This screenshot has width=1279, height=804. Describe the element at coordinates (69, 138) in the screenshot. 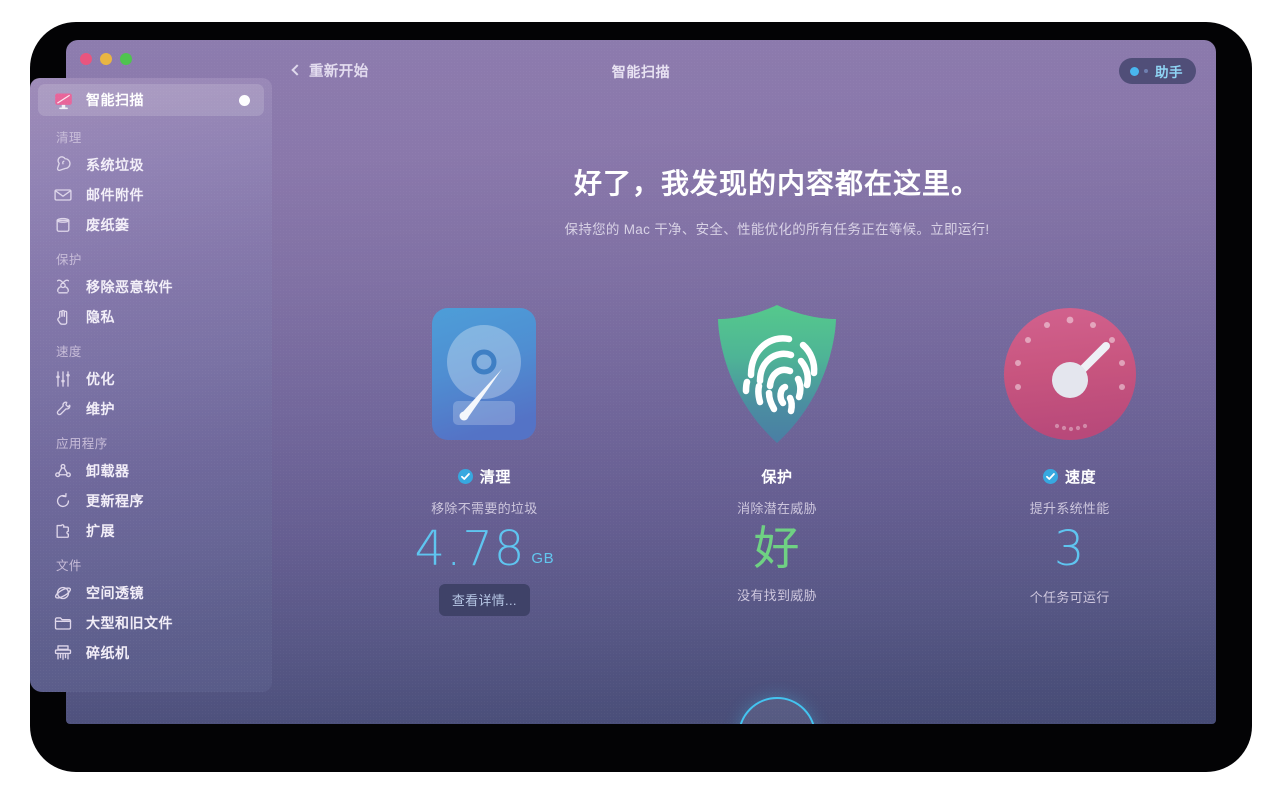

I see `sidebar-group-label: 清理` at that location.